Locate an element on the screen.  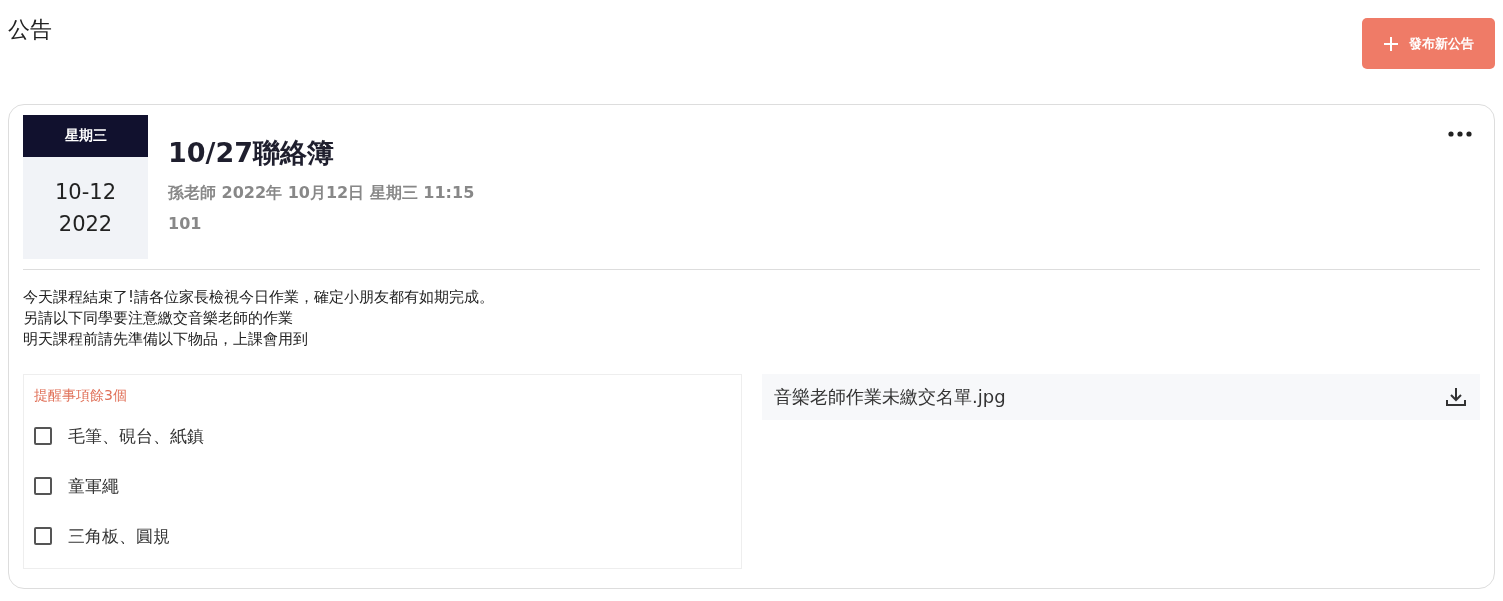
more-icon is located at coordinates (1460, 134).